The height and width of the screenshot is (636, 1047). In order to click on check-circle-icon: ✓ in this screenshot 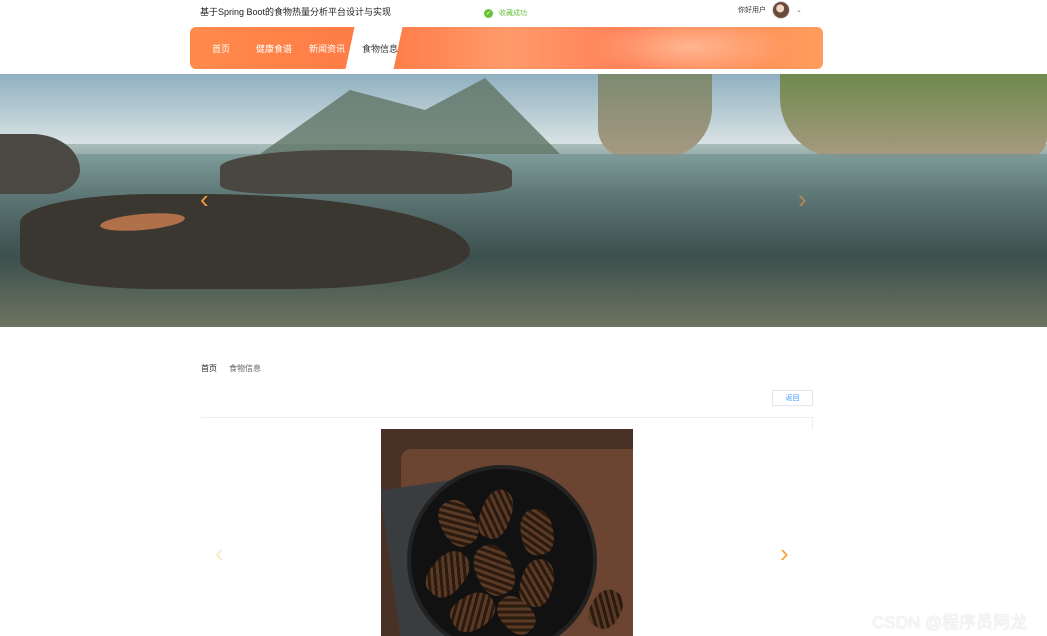, I will do `click(488, 13)`.